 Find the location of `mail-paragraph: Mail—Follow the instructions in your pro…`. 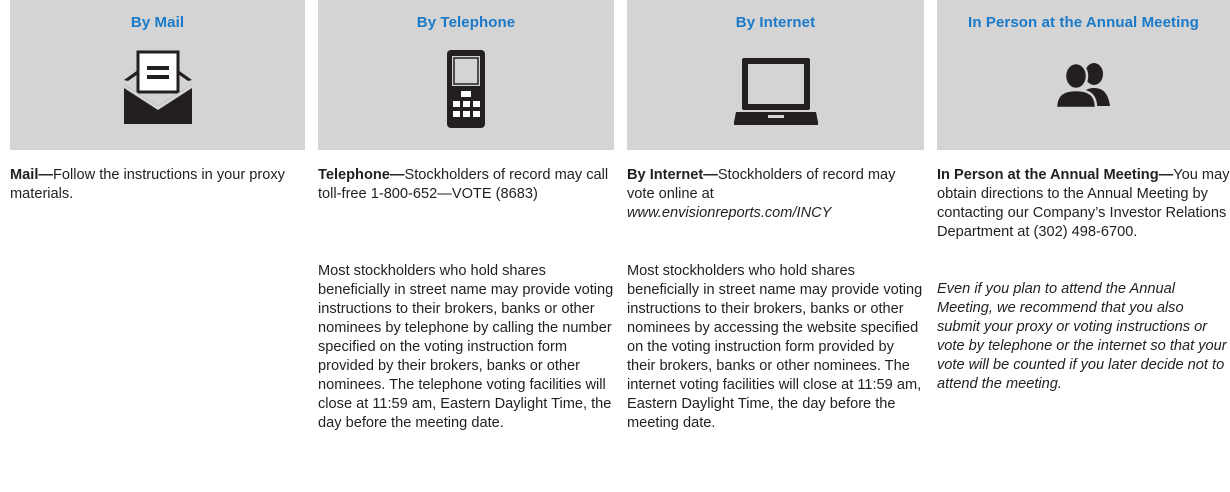

mail-paragraph: Mail—Follow the instructions in your pro… is located at coordinates (157, 185).